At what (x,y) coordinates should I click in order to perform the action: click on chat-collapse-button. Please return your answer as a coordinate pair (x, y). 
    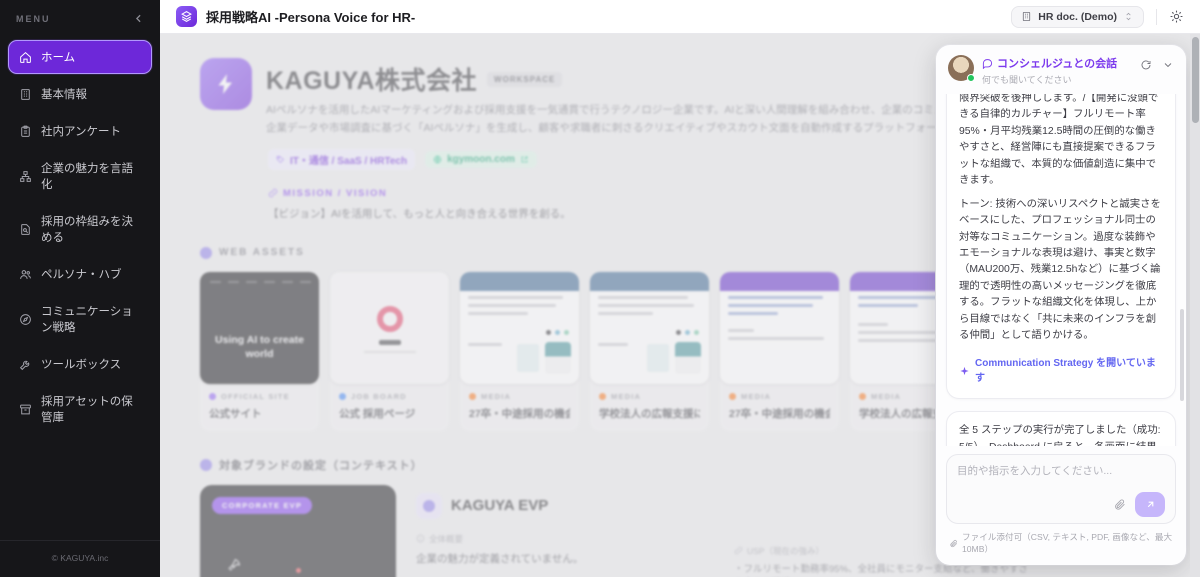
    Looking at the image, I should click on (1168, 65).